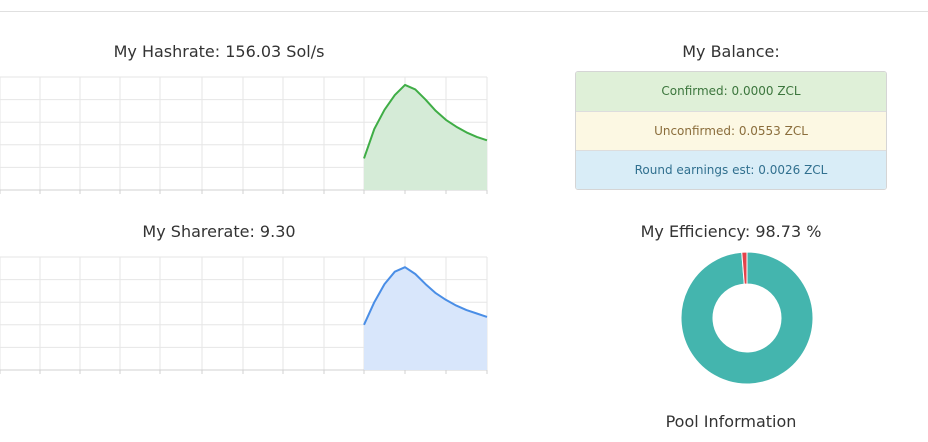 This screenshot has width=928, height=442. I want to click on hashrate-chart, so click(244, 135).